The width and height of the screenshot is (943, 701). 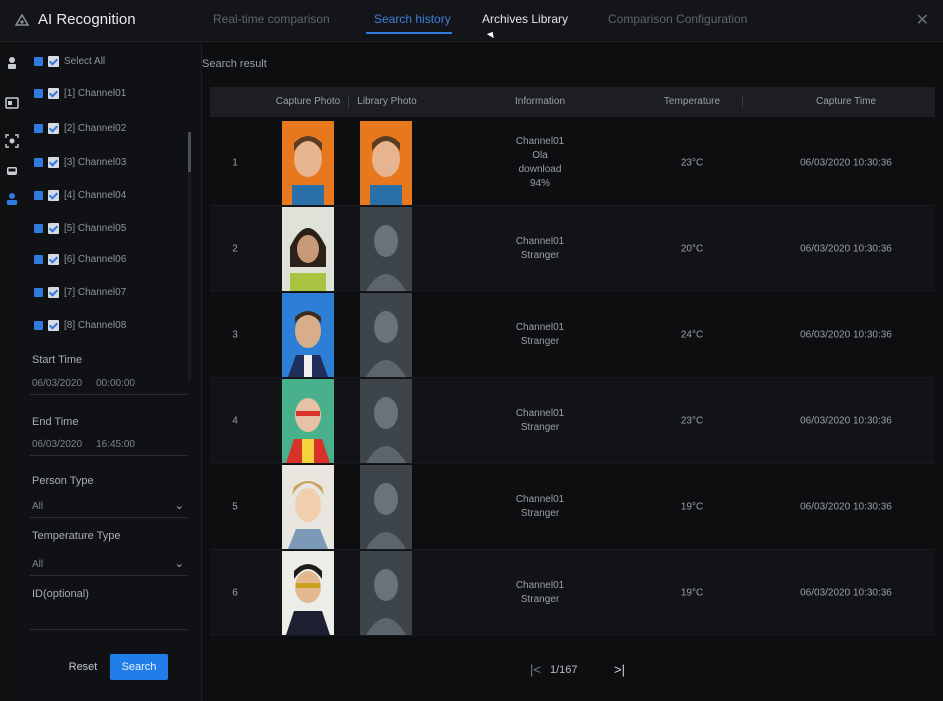 I want to click on app-title: AI Recognition, so click(x=87, y=19).